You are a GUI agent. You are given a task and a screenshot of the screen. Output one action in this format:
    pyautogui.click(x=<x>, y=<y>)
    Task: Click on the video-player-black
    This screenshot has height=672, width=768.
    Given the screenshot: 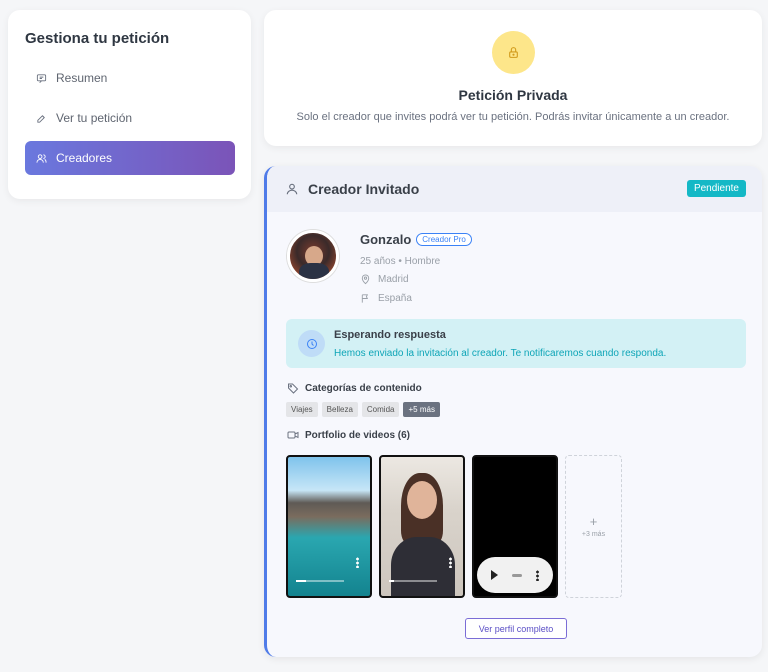 What is the action you would take?
    pyautogui.click(x=515, y=526)
    